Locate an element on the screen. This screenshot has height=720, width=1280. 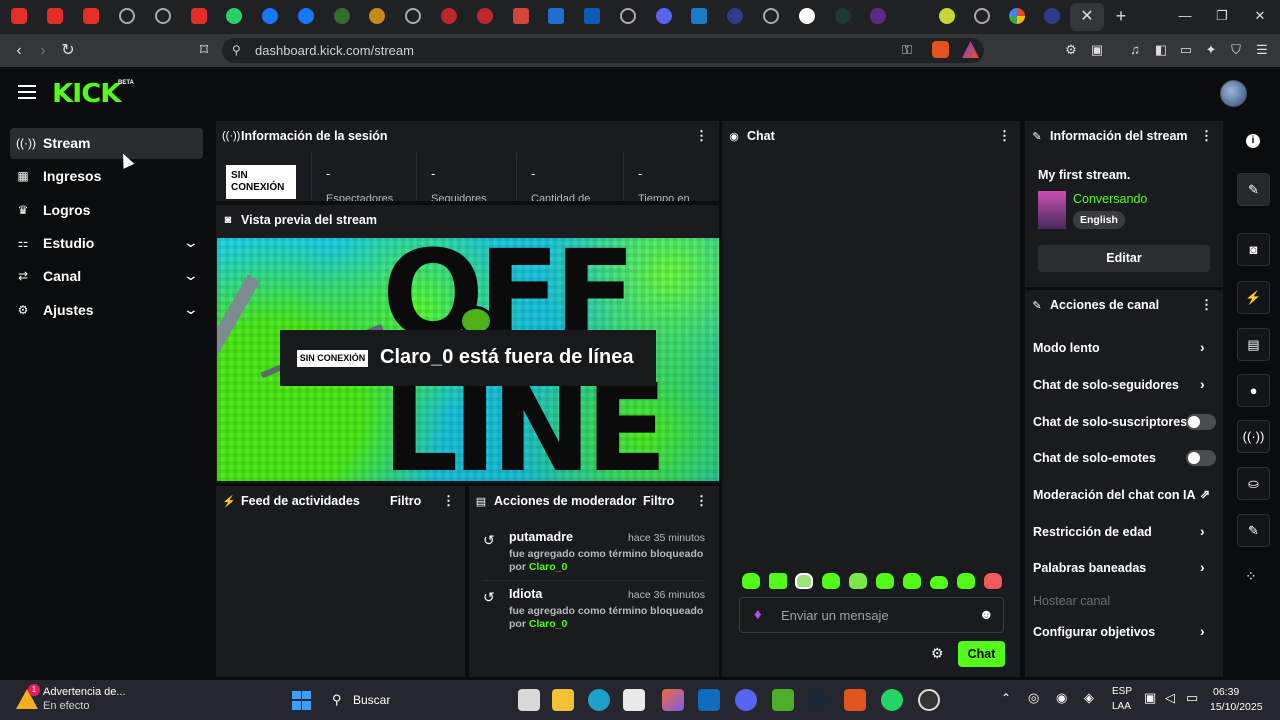
whatsapp-icon is located at coordinates (892, 700).